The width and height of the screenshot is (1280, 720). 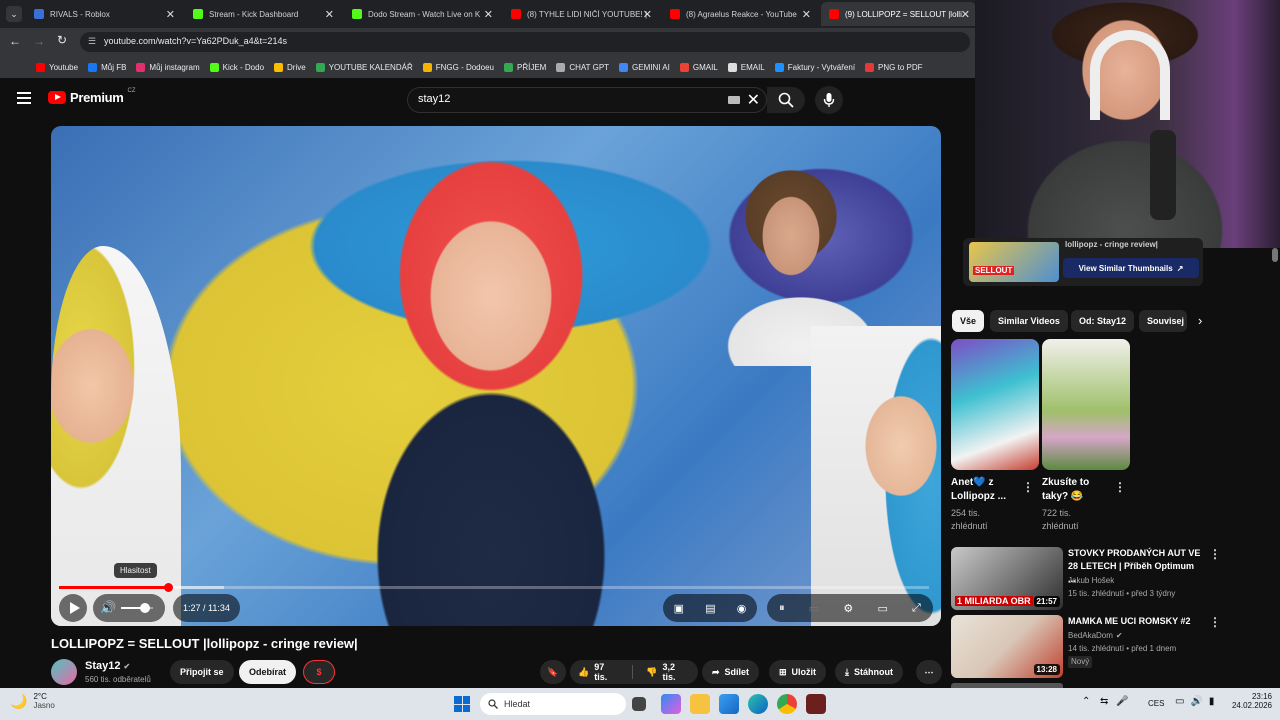 What do you see at coordinates (62, 40) in the screenshot?
I see `reload-icon: ↻` at bounding box center [62, 40].